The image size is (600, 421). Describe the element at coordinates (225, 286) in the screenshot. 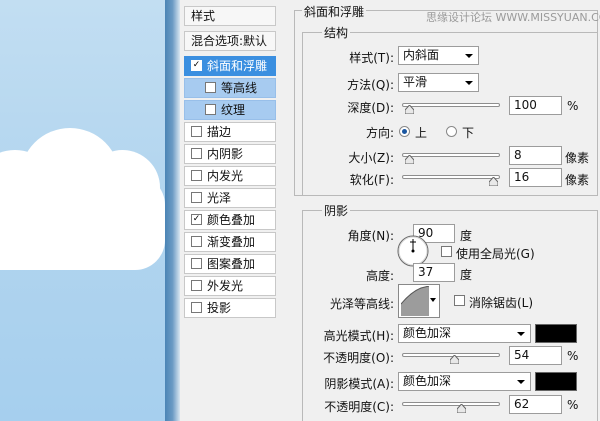

I see `style-item-label: 外发光` at that location.